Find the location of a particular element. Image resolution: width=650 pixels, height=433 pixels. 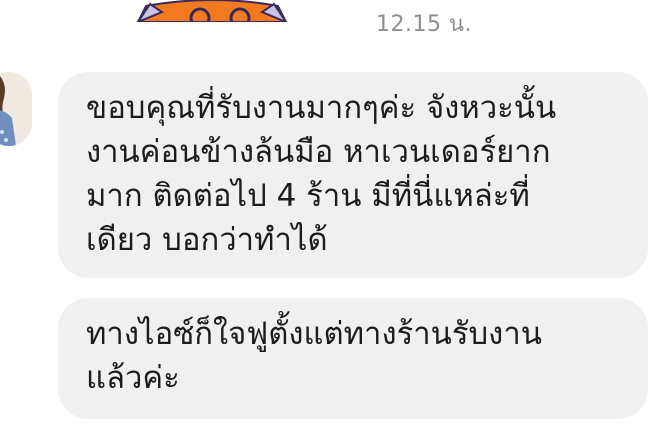

message-text-line: ขอบคุณที่รับงานมากๆค่ะ จังหวะนั้น is located at coordinates (321, 108).